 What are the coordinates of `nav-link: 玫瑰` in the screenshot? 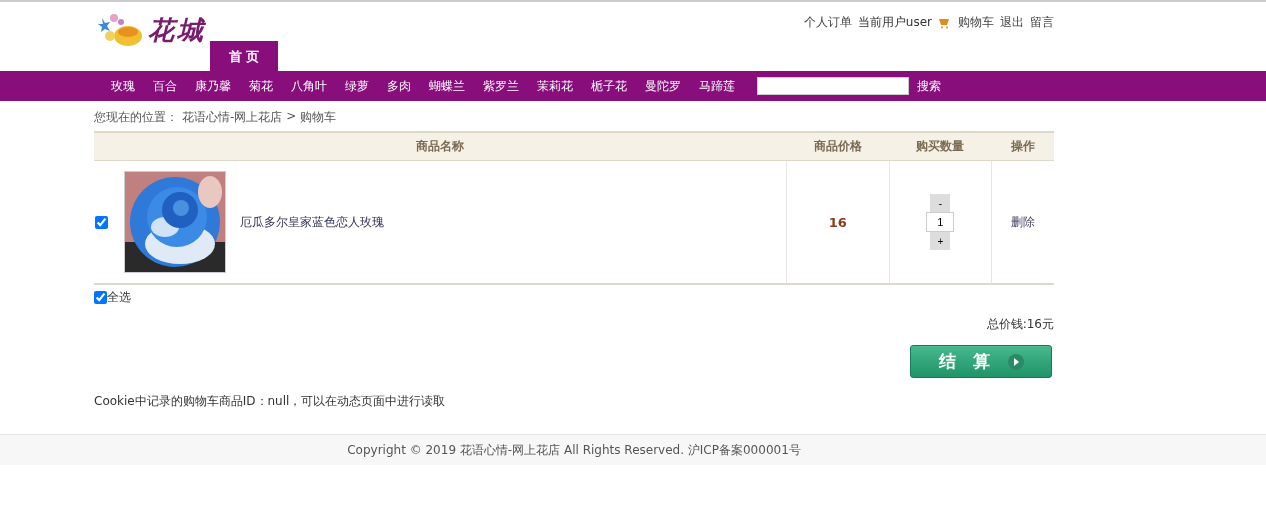 It's located at (123, 86).